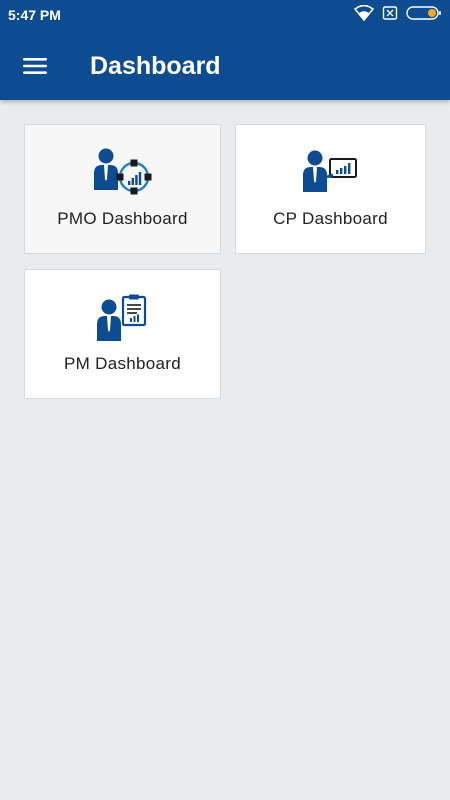  Describe the element at coordinates (364, 15) in the screenshot. I see `wifi-icon` at that location.